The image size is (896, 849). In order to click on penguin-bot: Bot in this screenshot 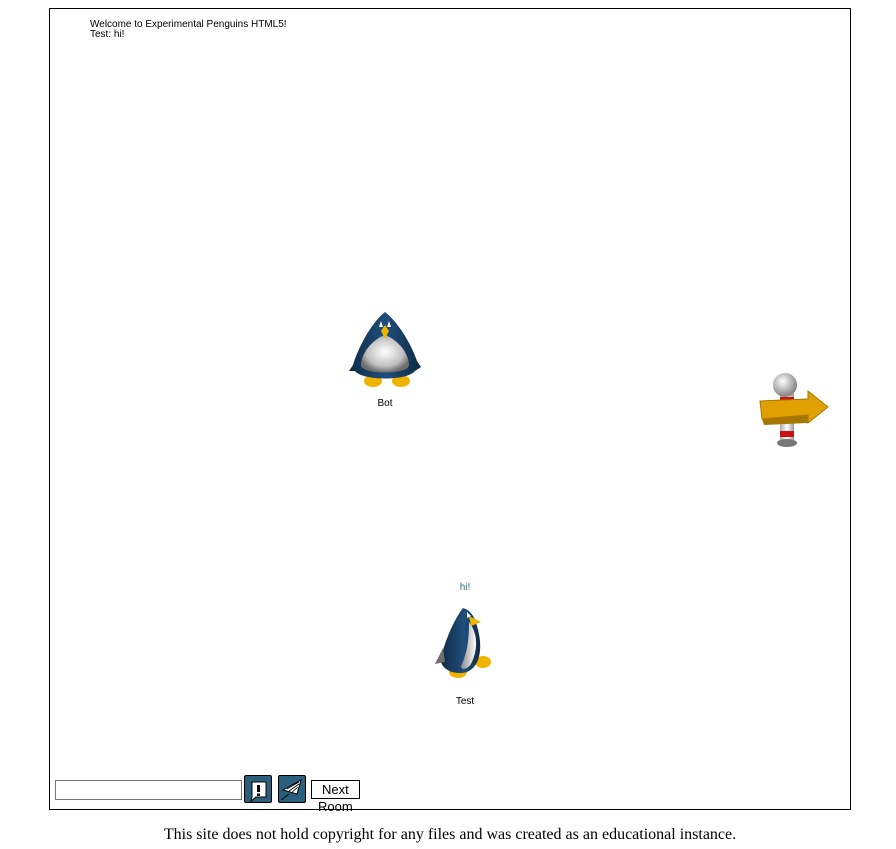, I will do `click(385, 364)`.